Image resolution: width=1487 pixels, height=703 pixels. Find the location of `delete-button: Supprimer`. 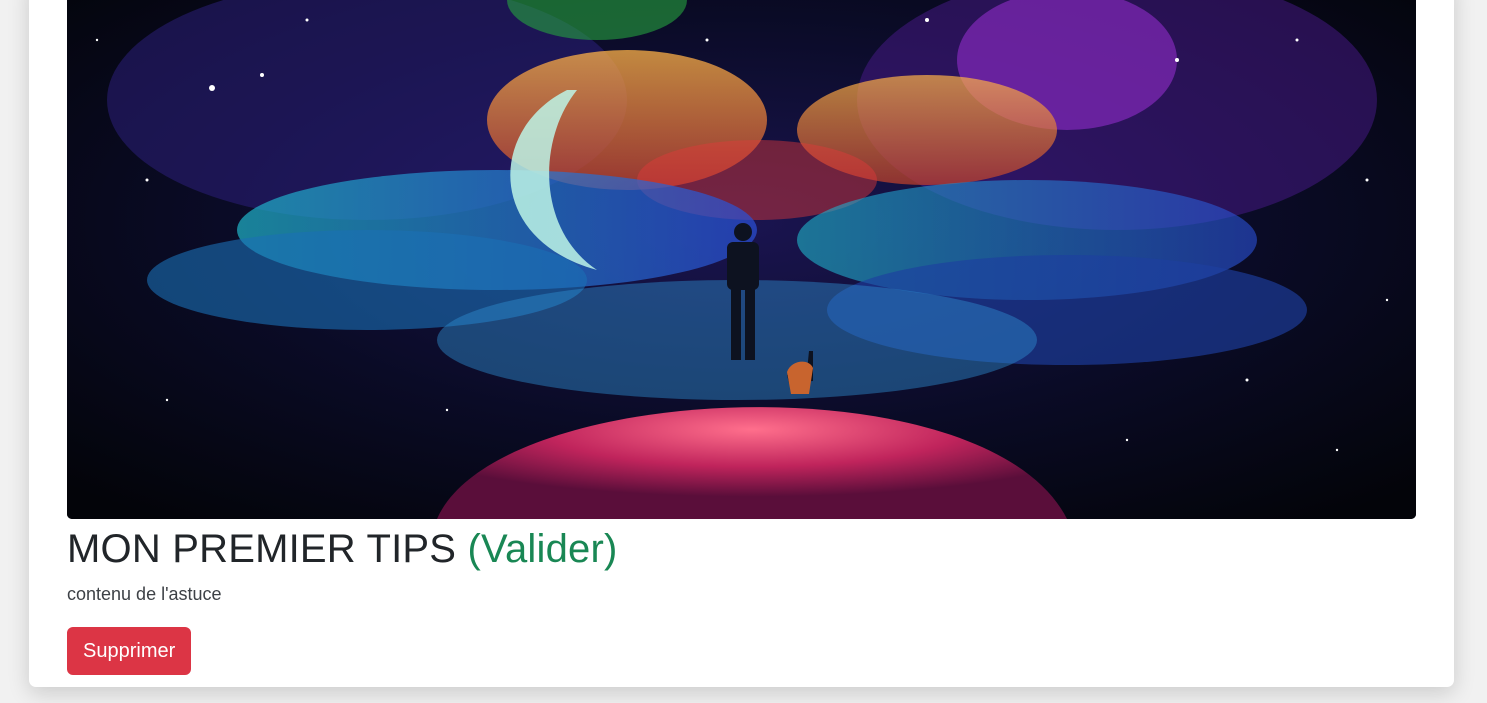

delete-button: Supprimer is located at coordinates (129, 651).